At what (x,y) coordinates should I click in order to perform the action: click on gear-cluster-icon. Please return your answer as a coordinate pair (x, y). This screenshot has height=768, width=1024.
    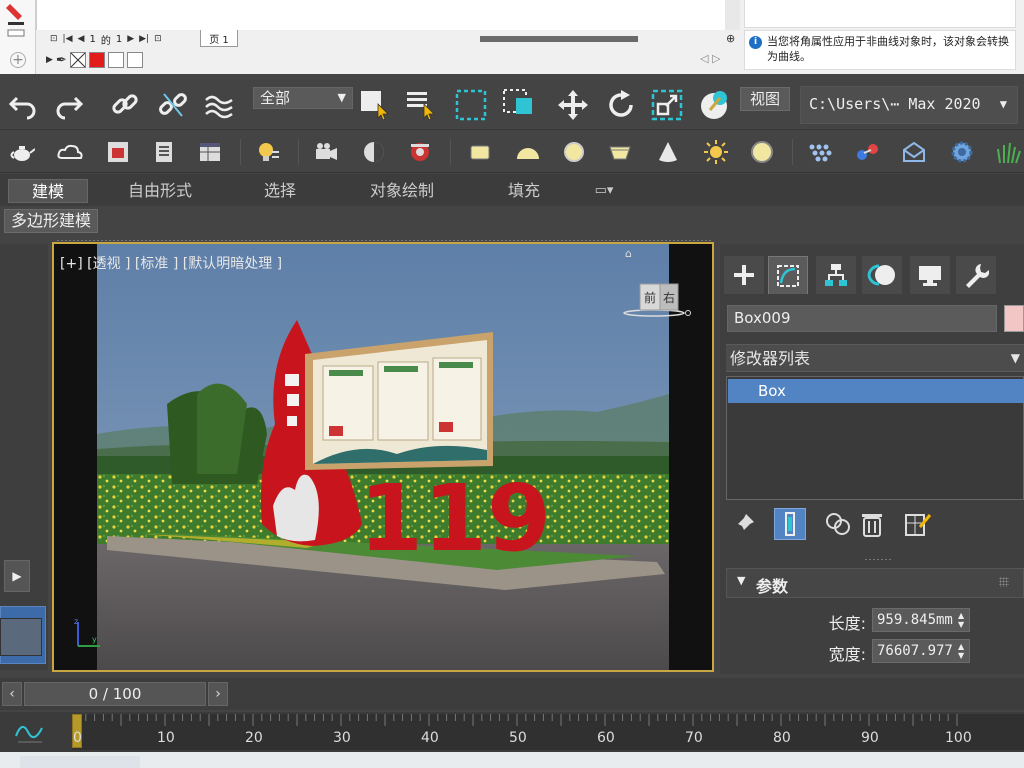
    Looking at the image, I should click on (962, 152).